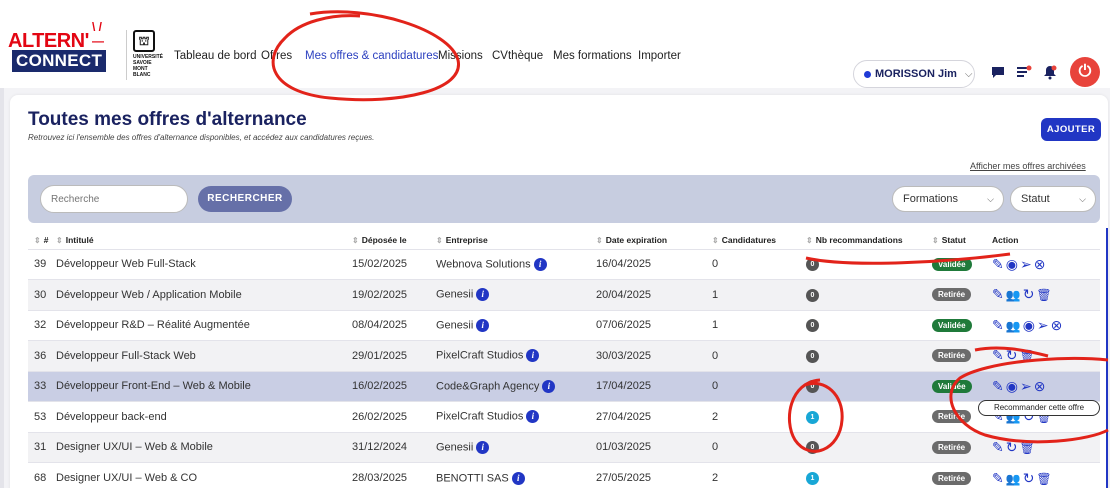 This screenshot has height=488, width=1110. I want to click on list-notification-icon, so click(1024, 74).